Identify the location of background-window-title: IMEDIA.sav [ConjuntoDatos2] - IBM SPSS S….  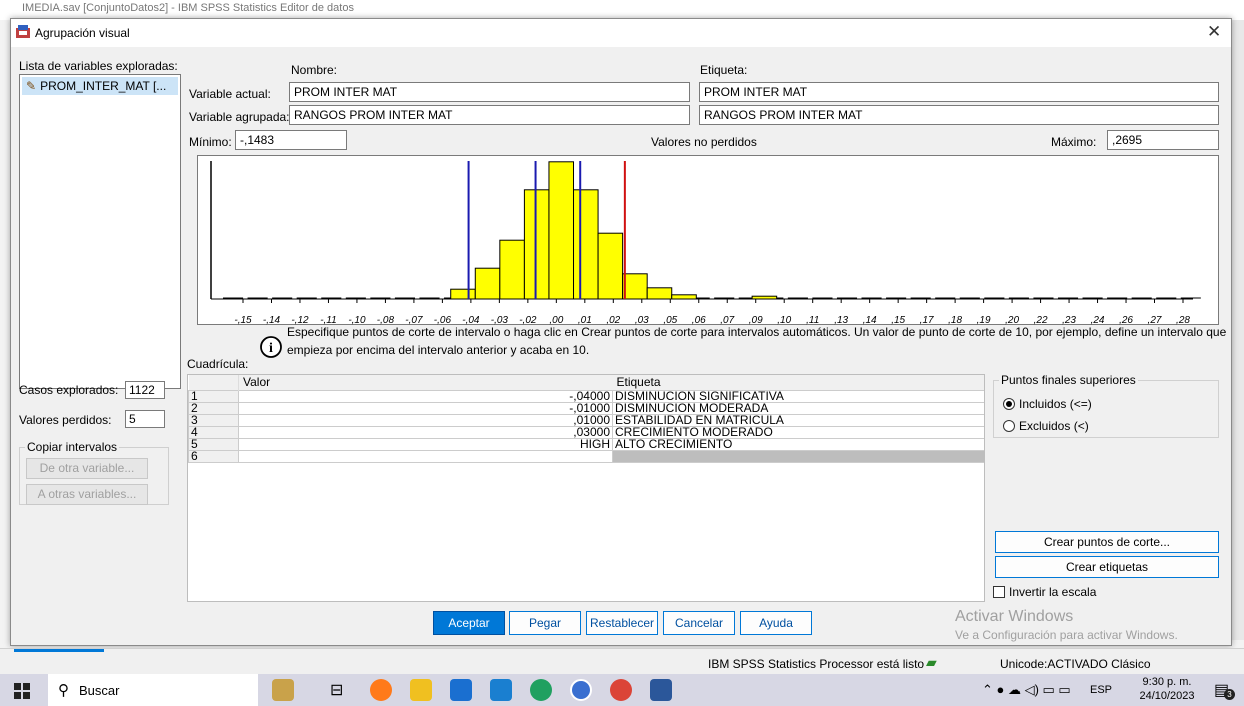
(622, 10).